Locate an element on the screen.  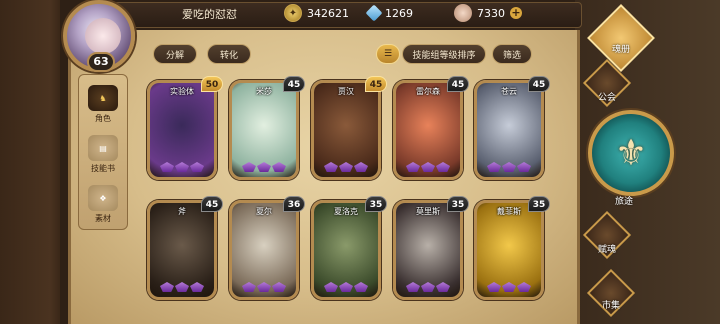
material-icon: ❖ is located at coordinates (103, 198).